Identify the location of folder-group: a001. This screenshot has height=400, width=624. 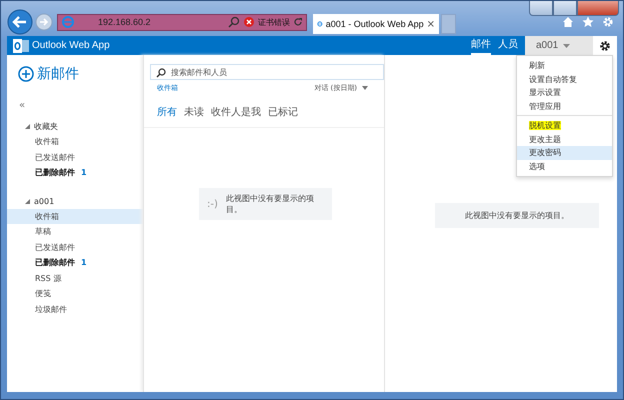
(84, 201).